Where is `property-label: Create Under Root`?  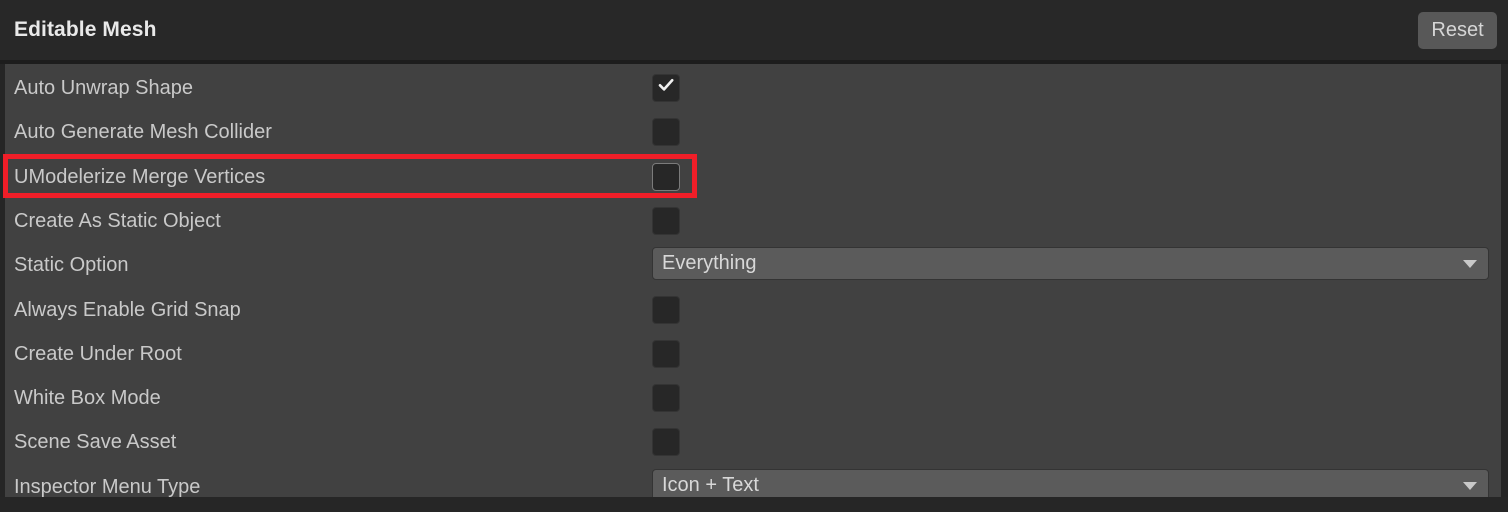
property-label: Create Under Root is located at coordinates (98, 353).